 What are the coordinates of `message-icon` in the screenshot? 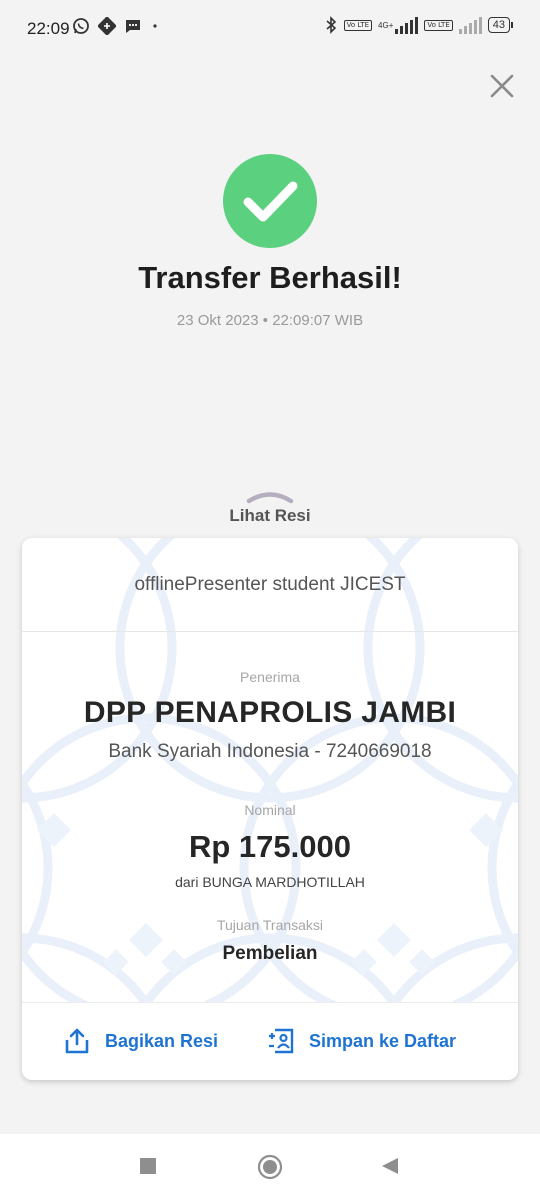 It's located at (133, 26).